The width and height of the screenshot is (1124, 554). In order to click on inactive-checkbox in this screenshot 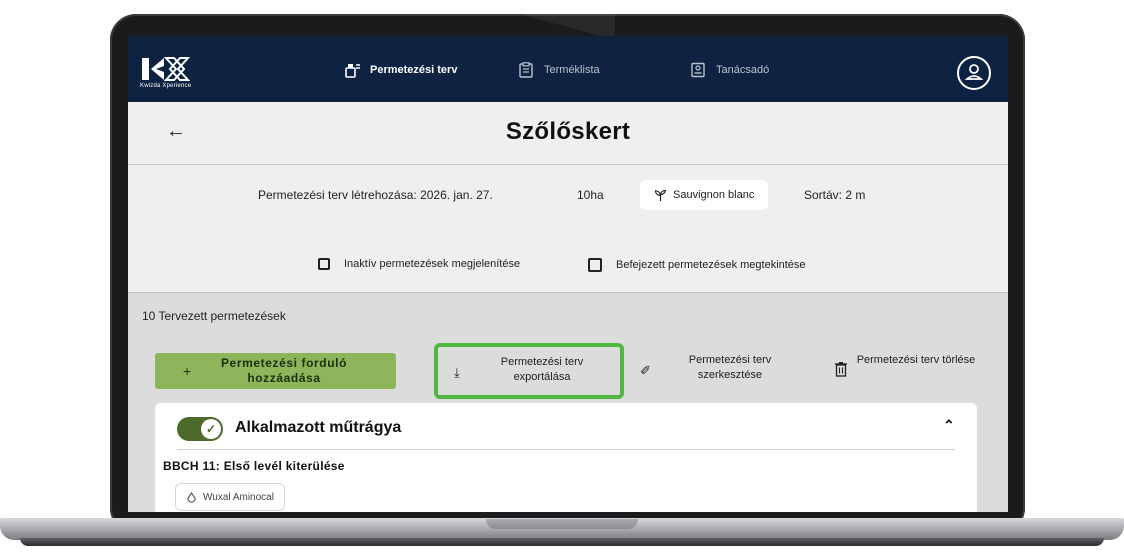, I will do `click(324, 264)`.